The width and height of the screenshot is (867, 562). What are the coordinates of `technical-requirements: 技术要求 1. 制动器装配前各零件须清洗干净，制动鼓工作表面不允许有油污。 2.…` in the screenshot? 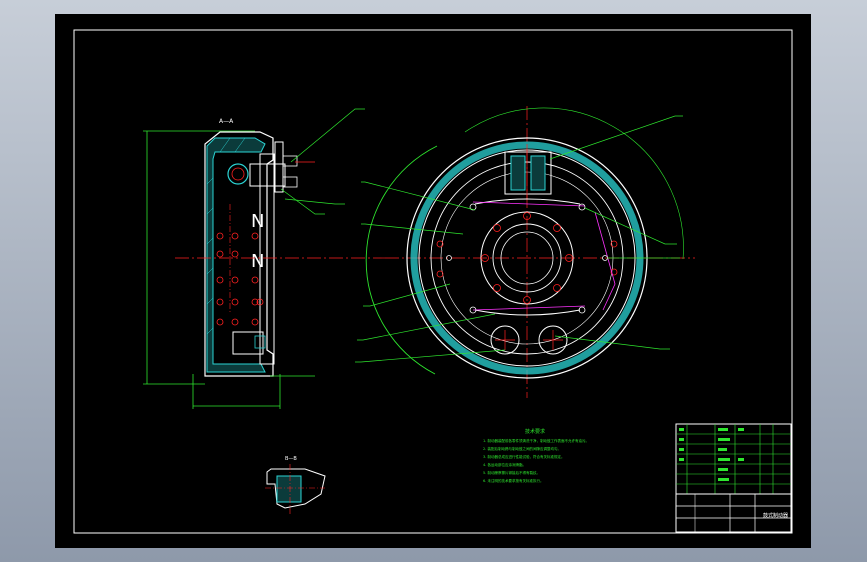 It's located at (536, 455).